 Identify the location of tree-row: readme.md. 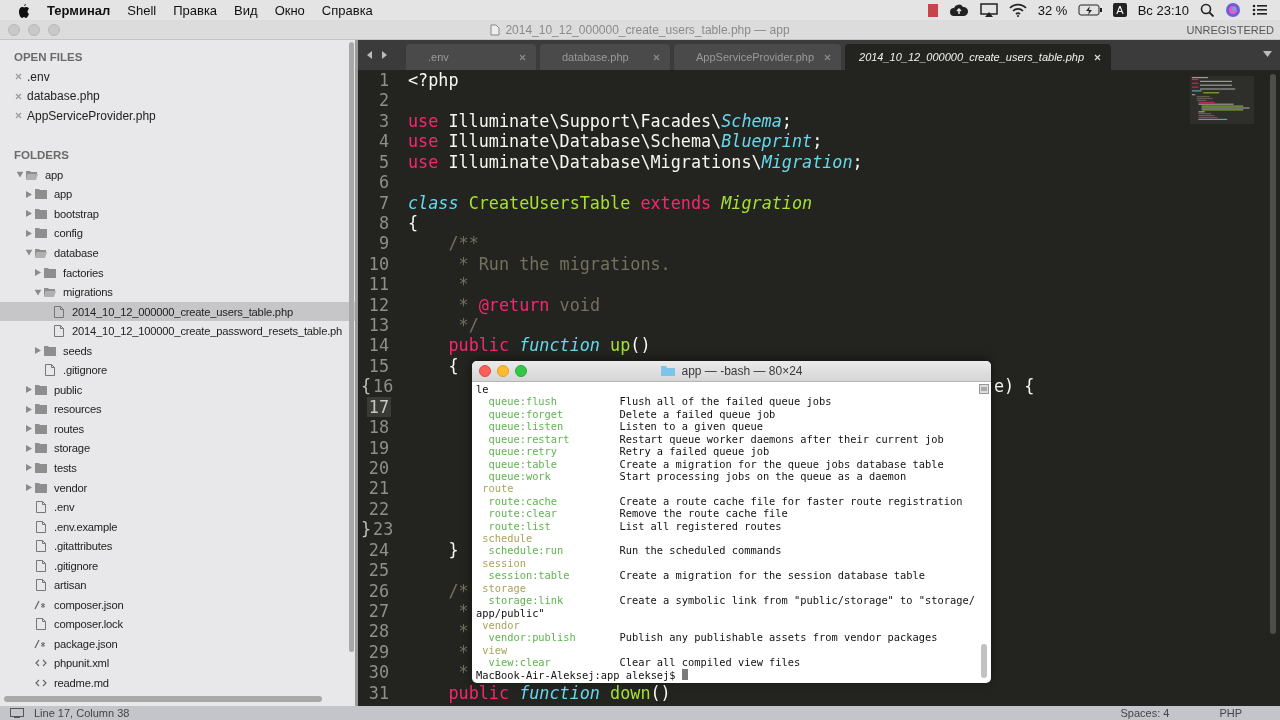
(177, 683).